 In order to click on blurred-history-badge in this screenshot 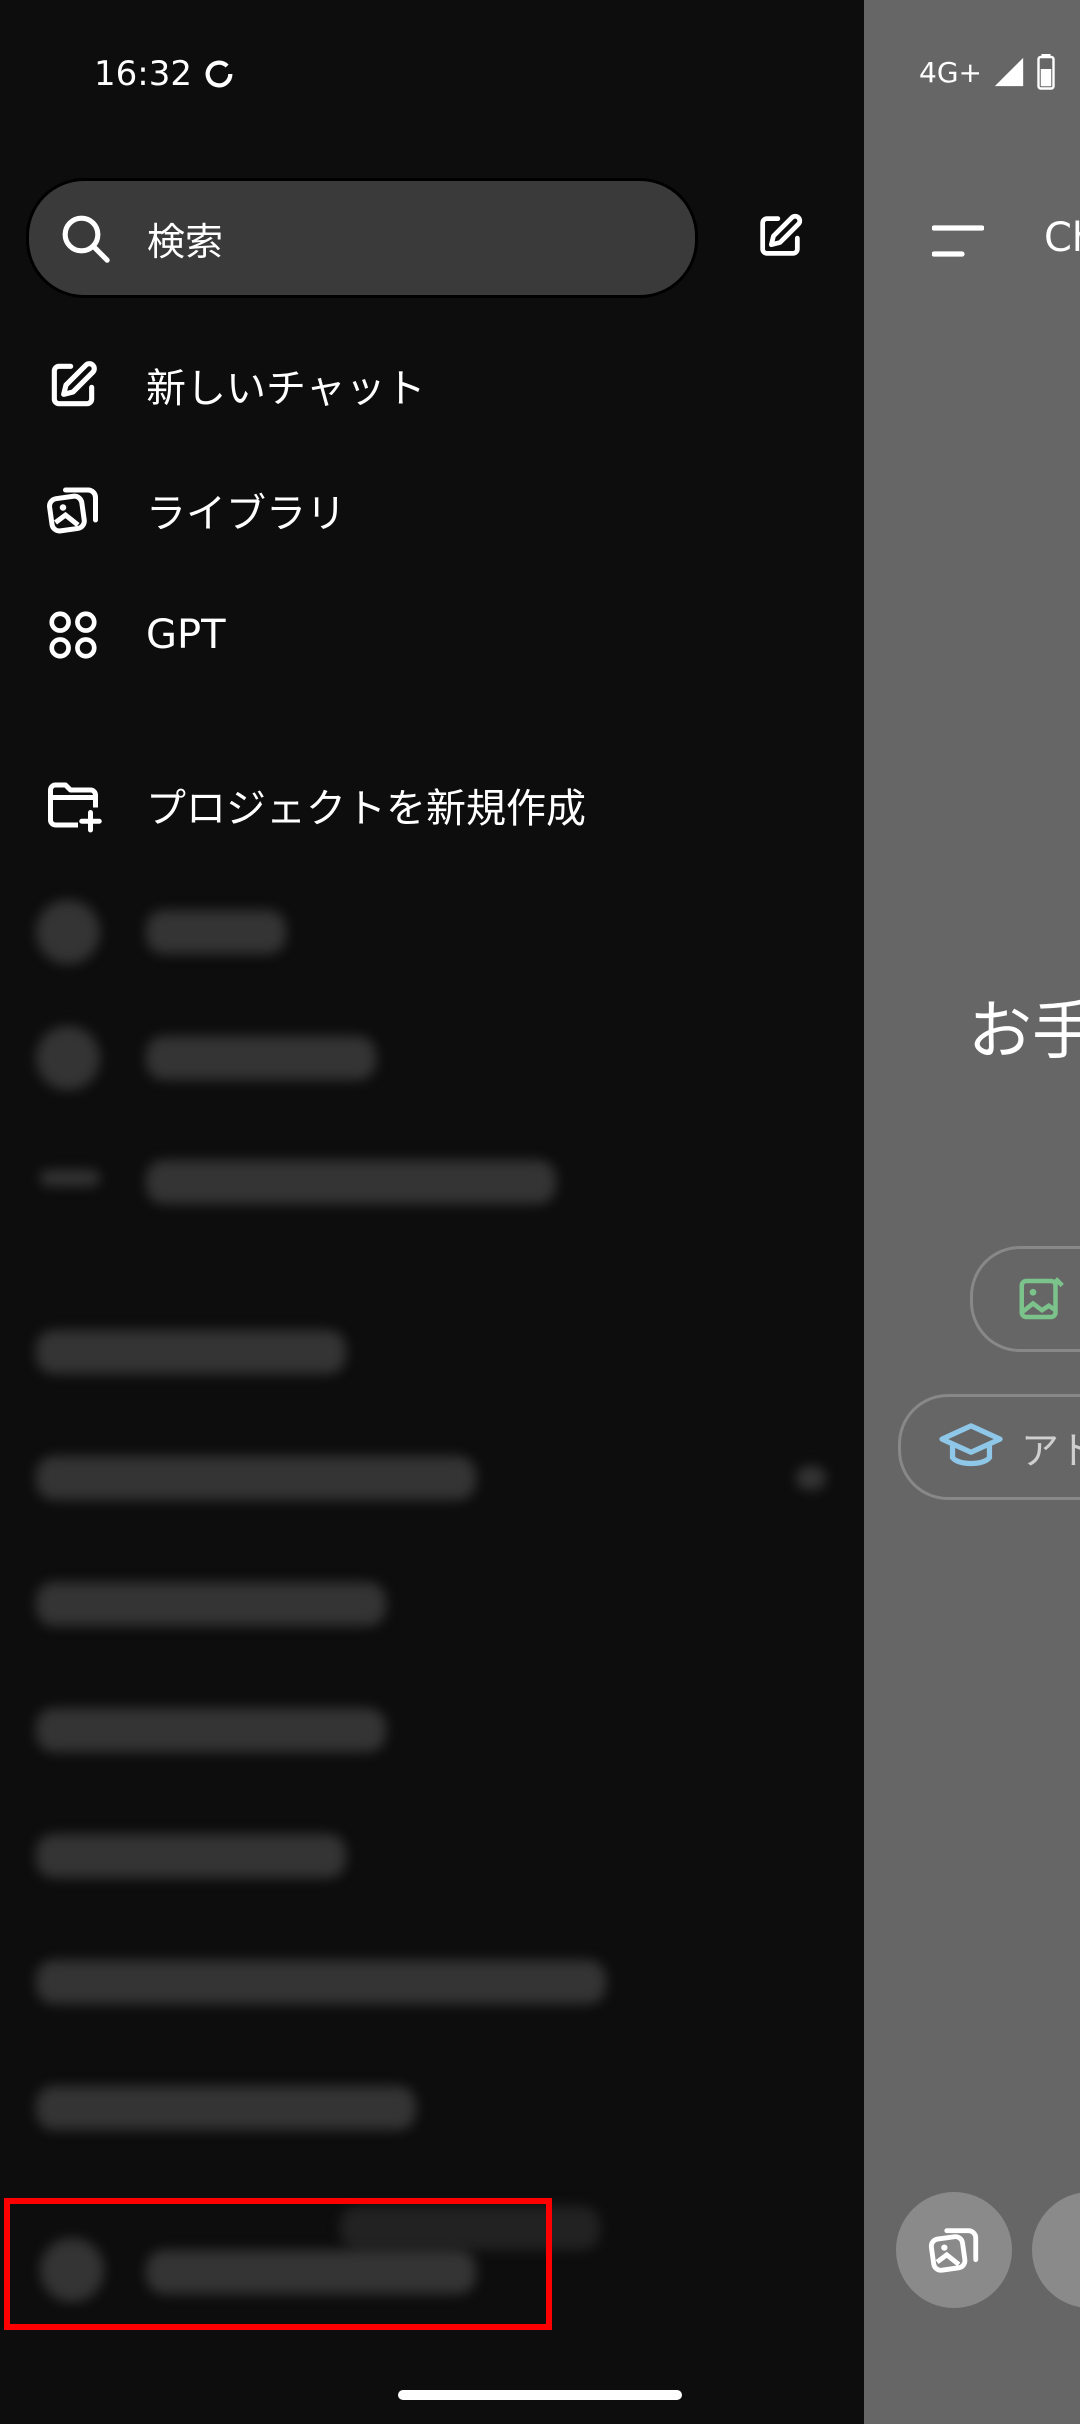, I will do `click(811, 1478)`.